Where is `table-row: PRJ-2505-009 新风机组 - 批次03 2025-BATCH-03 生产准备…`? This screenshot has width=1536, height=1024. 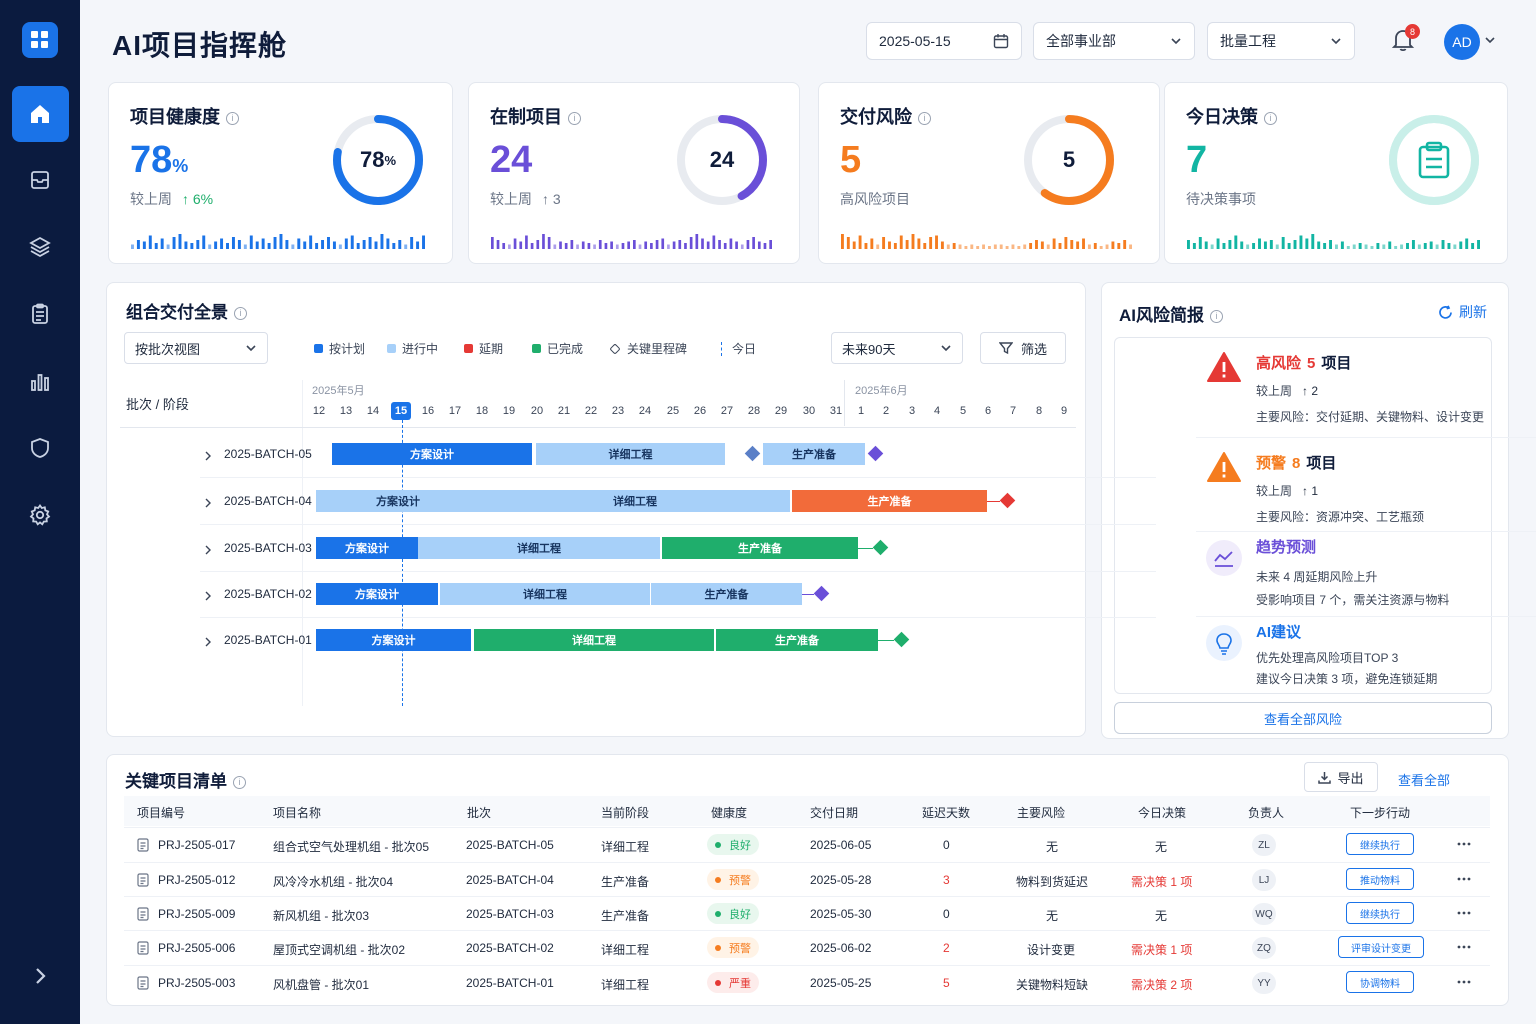
table-row: PRJ-2505-009 新风机组 - 批次03 2025-BATCH-03 生产准备… is located at coordinates (807, 913).